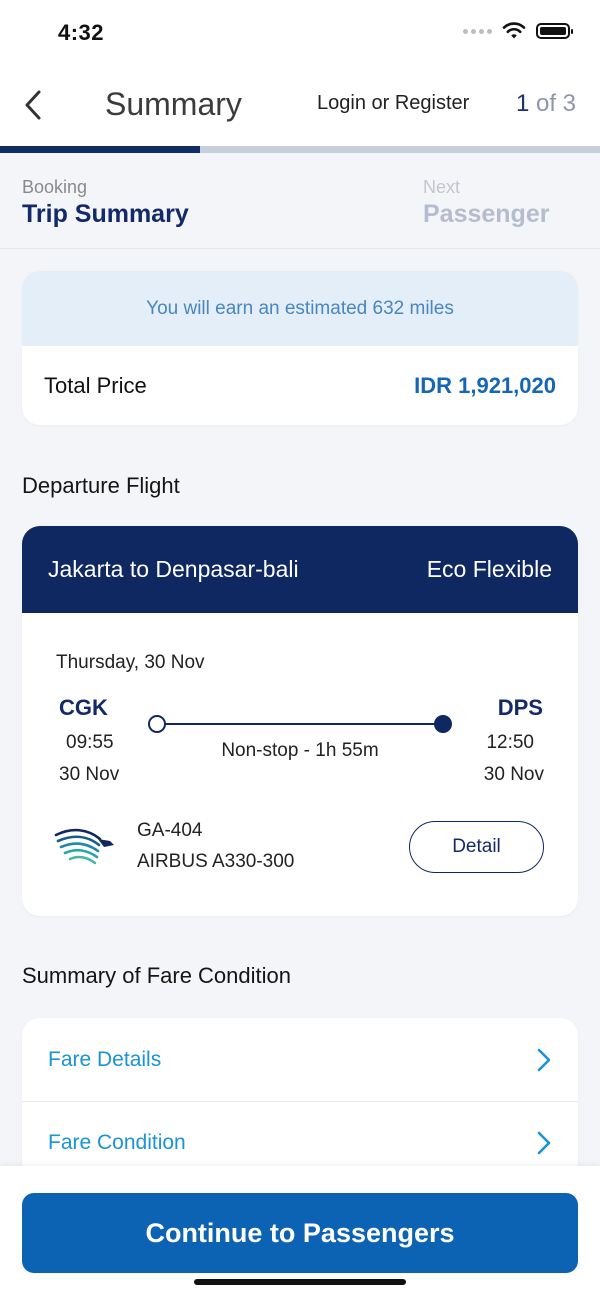  I want to click on flight-duration: Non-stop - 1h 55m, so click(300, 750).